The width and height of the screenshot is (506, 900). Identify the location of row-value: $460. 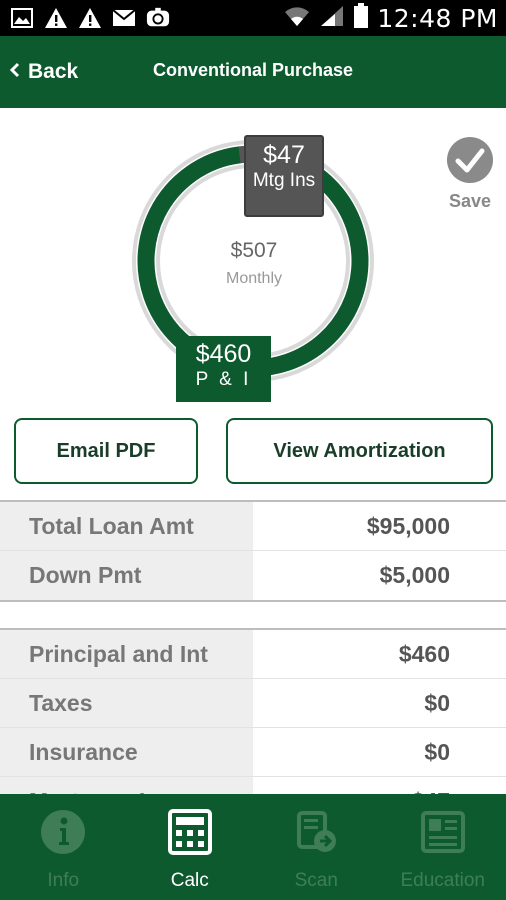
(379, 654).